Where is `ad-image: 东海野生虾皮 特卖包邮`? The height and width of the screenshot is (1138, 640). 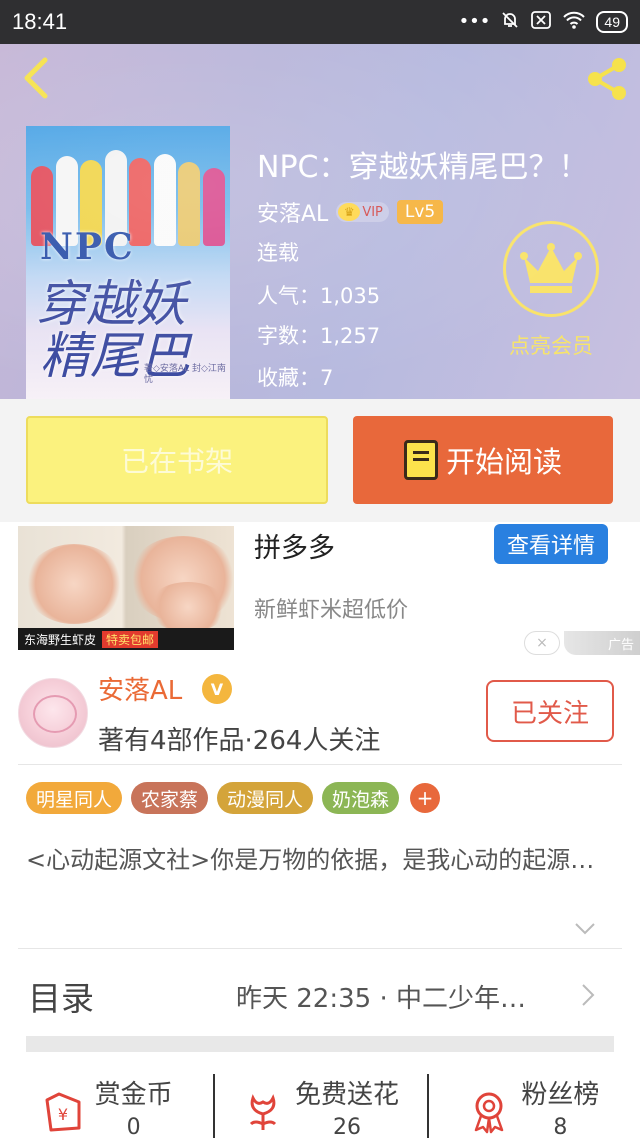 ad-image: 东海野生虾皮 特卖包邮 is located at coordinates (126, 588).